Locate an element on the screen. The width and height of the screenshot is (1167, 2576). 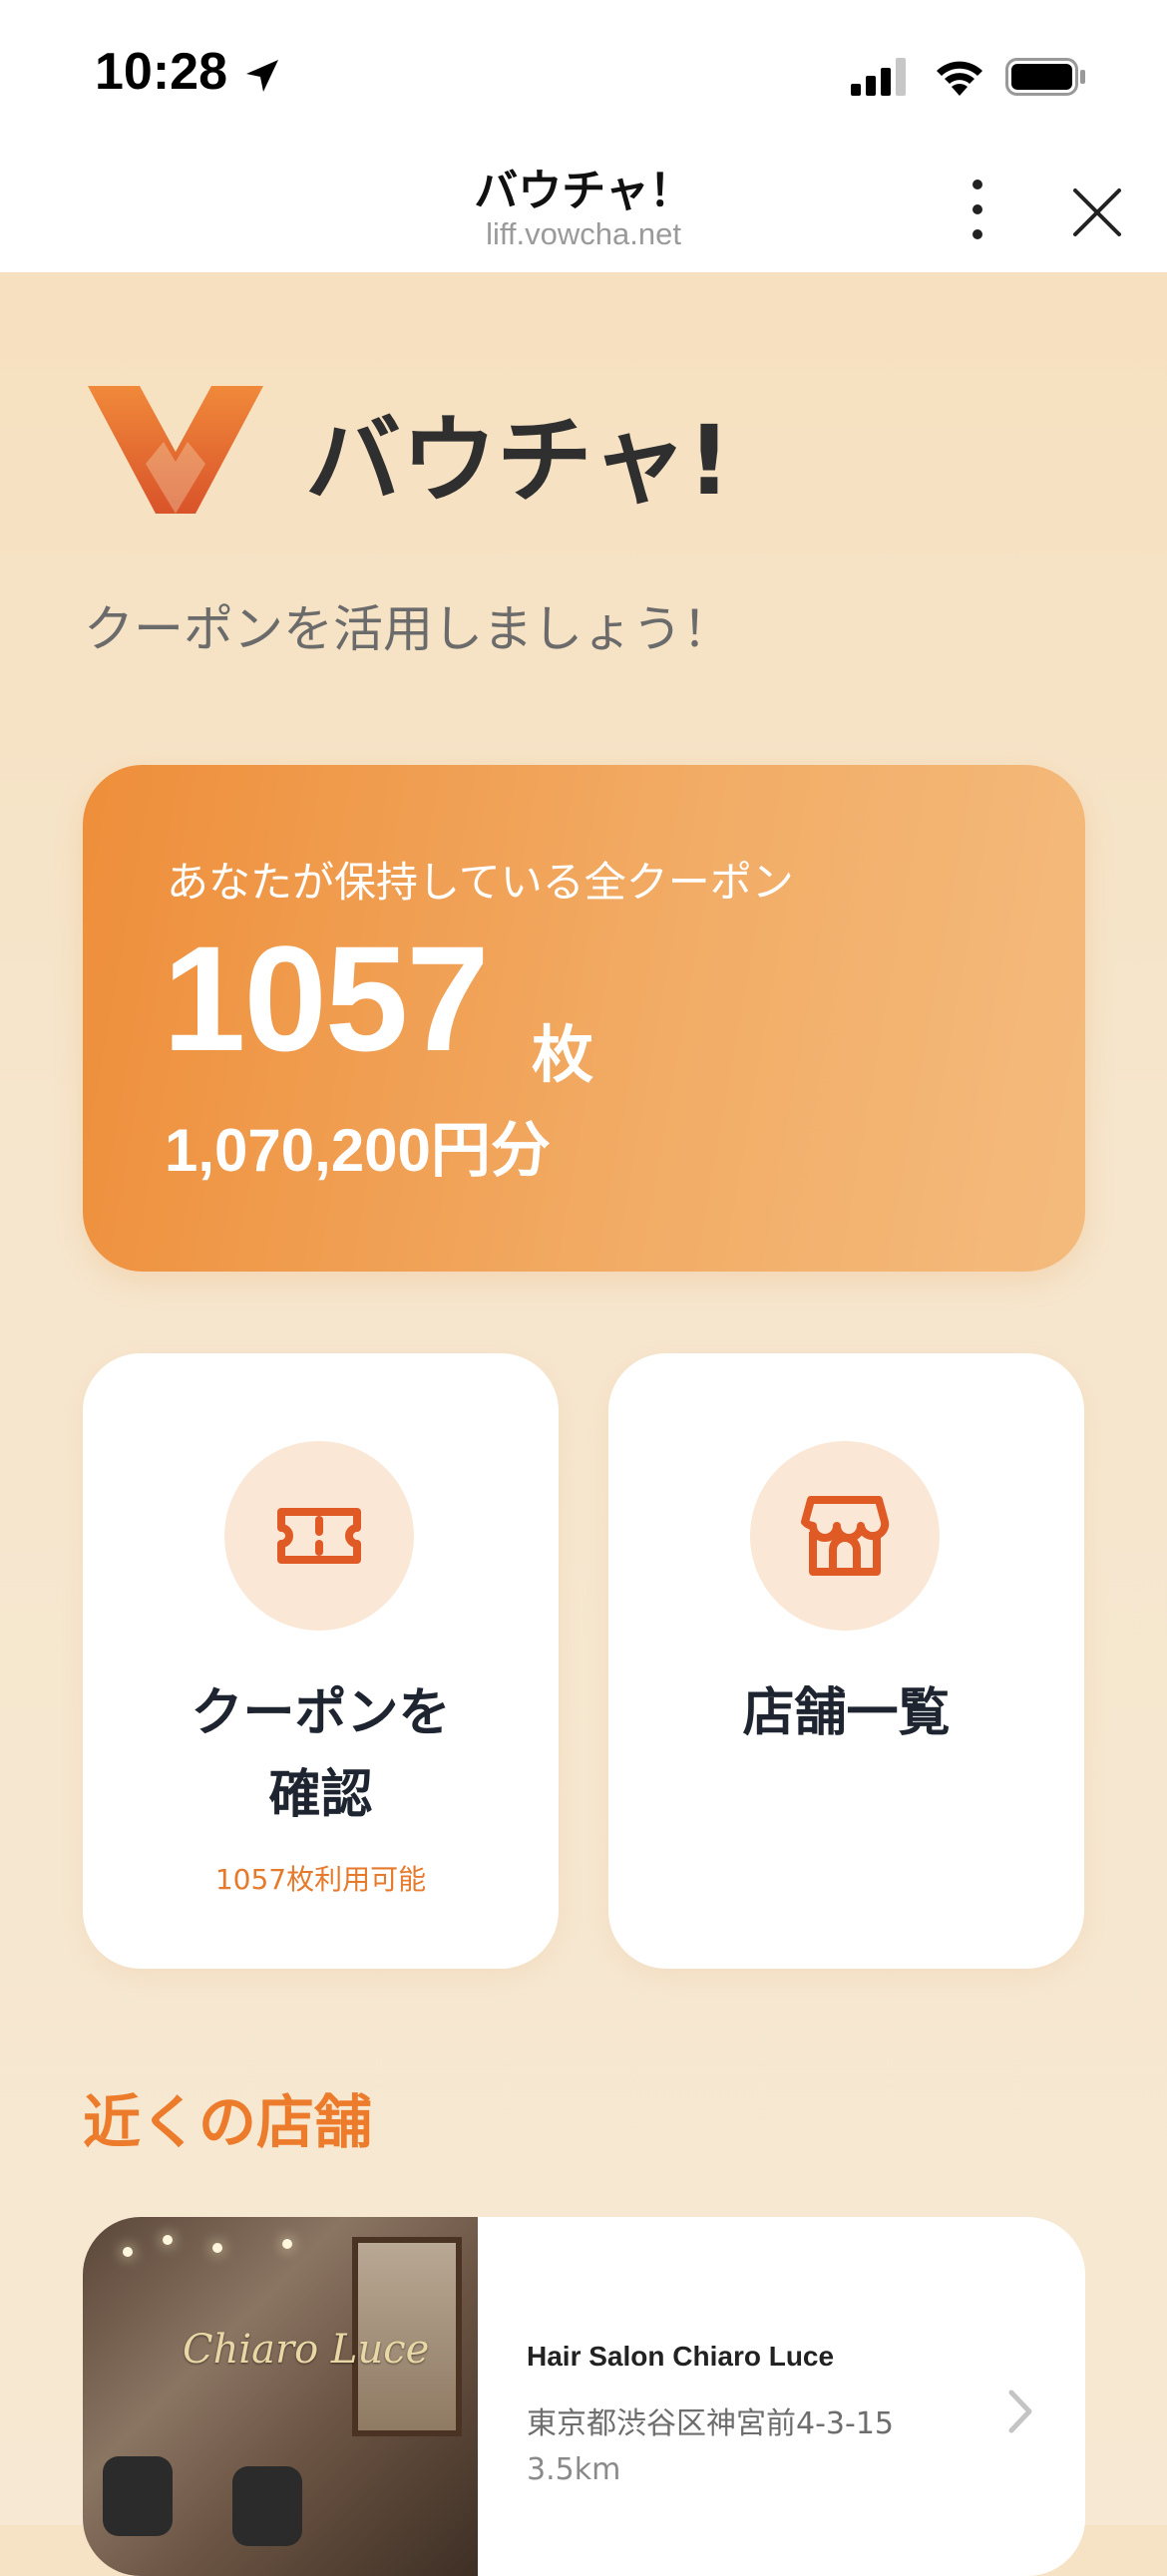
subtitle: クーポンを活用しましょう！ is located at coordinates (408, 629).